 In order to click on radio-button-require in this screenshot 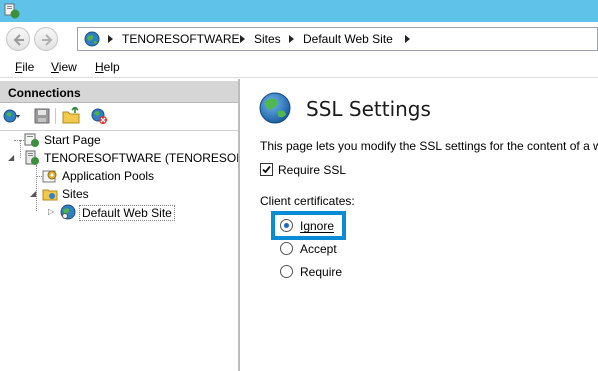, I will do `click(286, 271)`.